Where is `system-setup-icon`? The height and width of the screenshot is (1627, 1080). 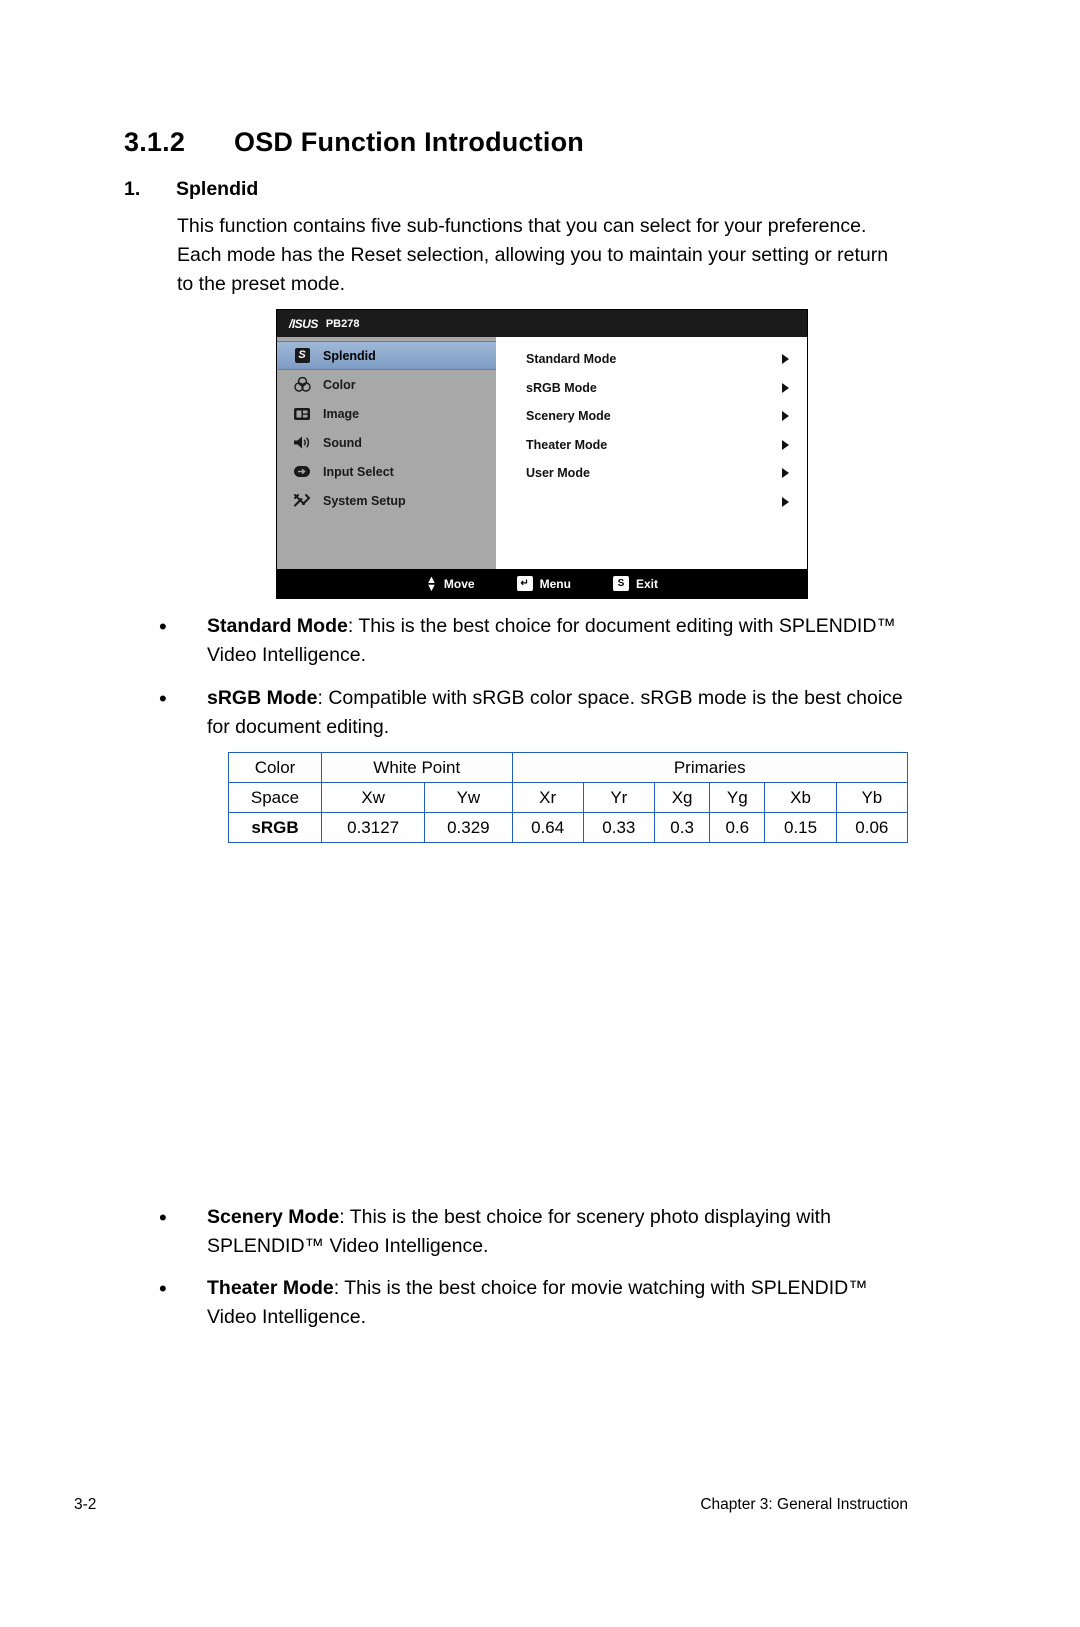 system-setup-icon is located at coordinates (302, 501).